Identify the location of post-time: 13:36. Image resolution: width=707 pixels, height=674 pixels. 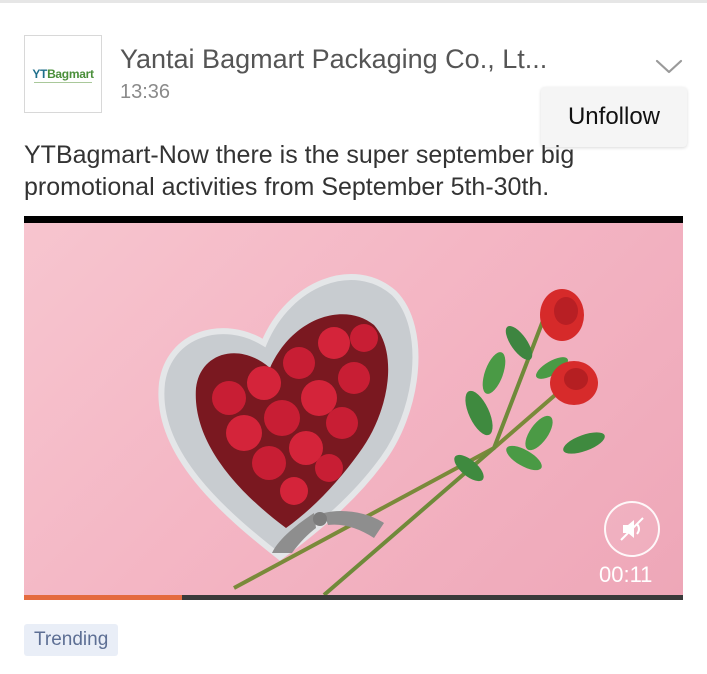
(145, 92).